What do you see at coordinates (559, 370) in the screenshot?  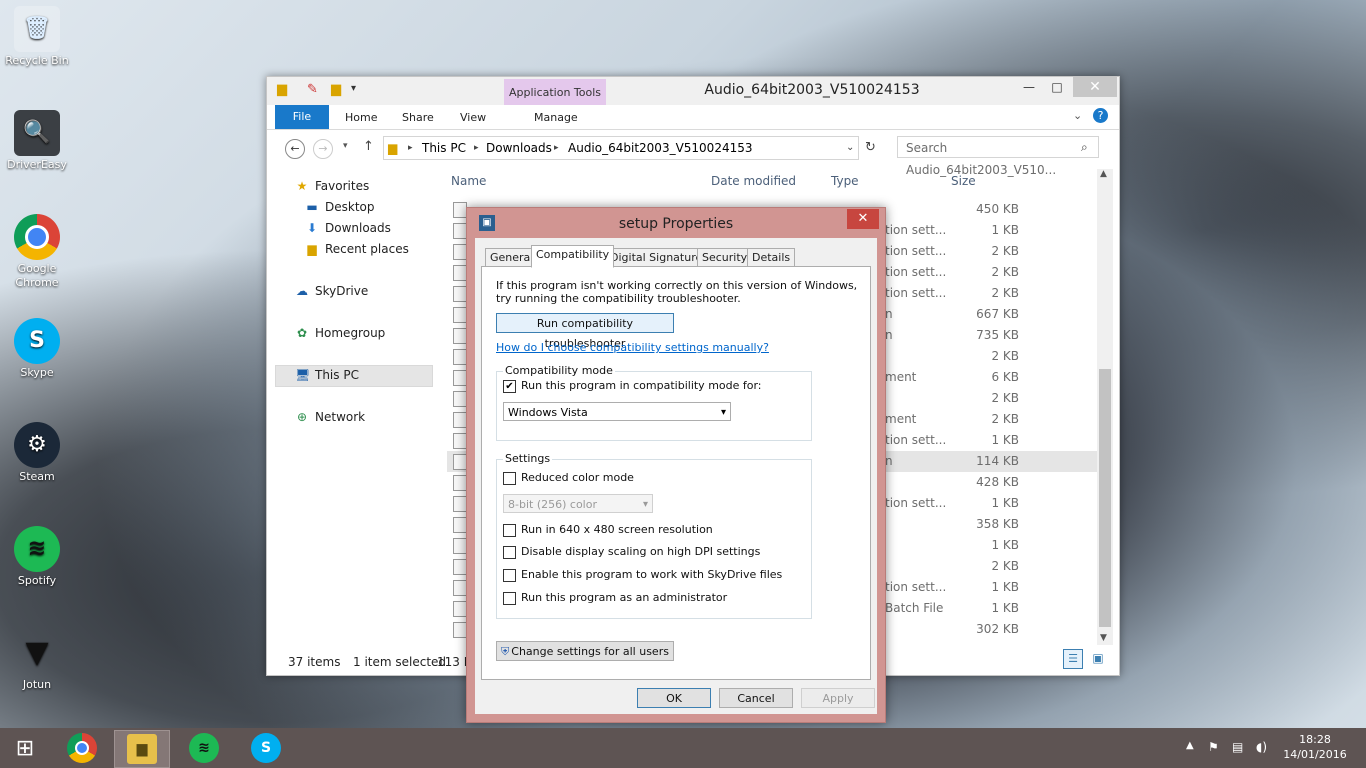 I see `compatibility-mode-legend: Compatibility mode` at bounding box center [559, 370].